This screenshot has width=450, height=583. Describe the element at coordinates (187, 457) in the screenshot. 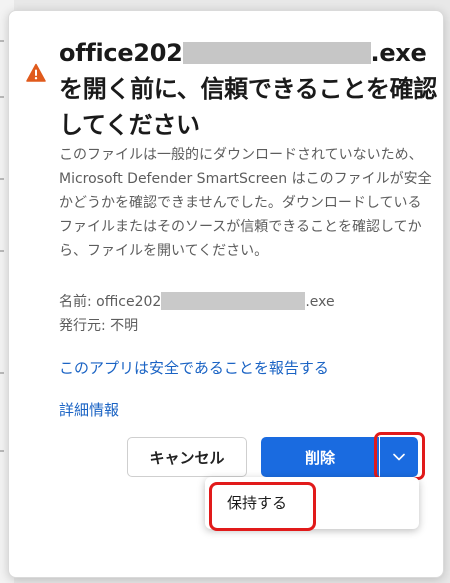

I see `cancel-button: キャンセル` at that location.